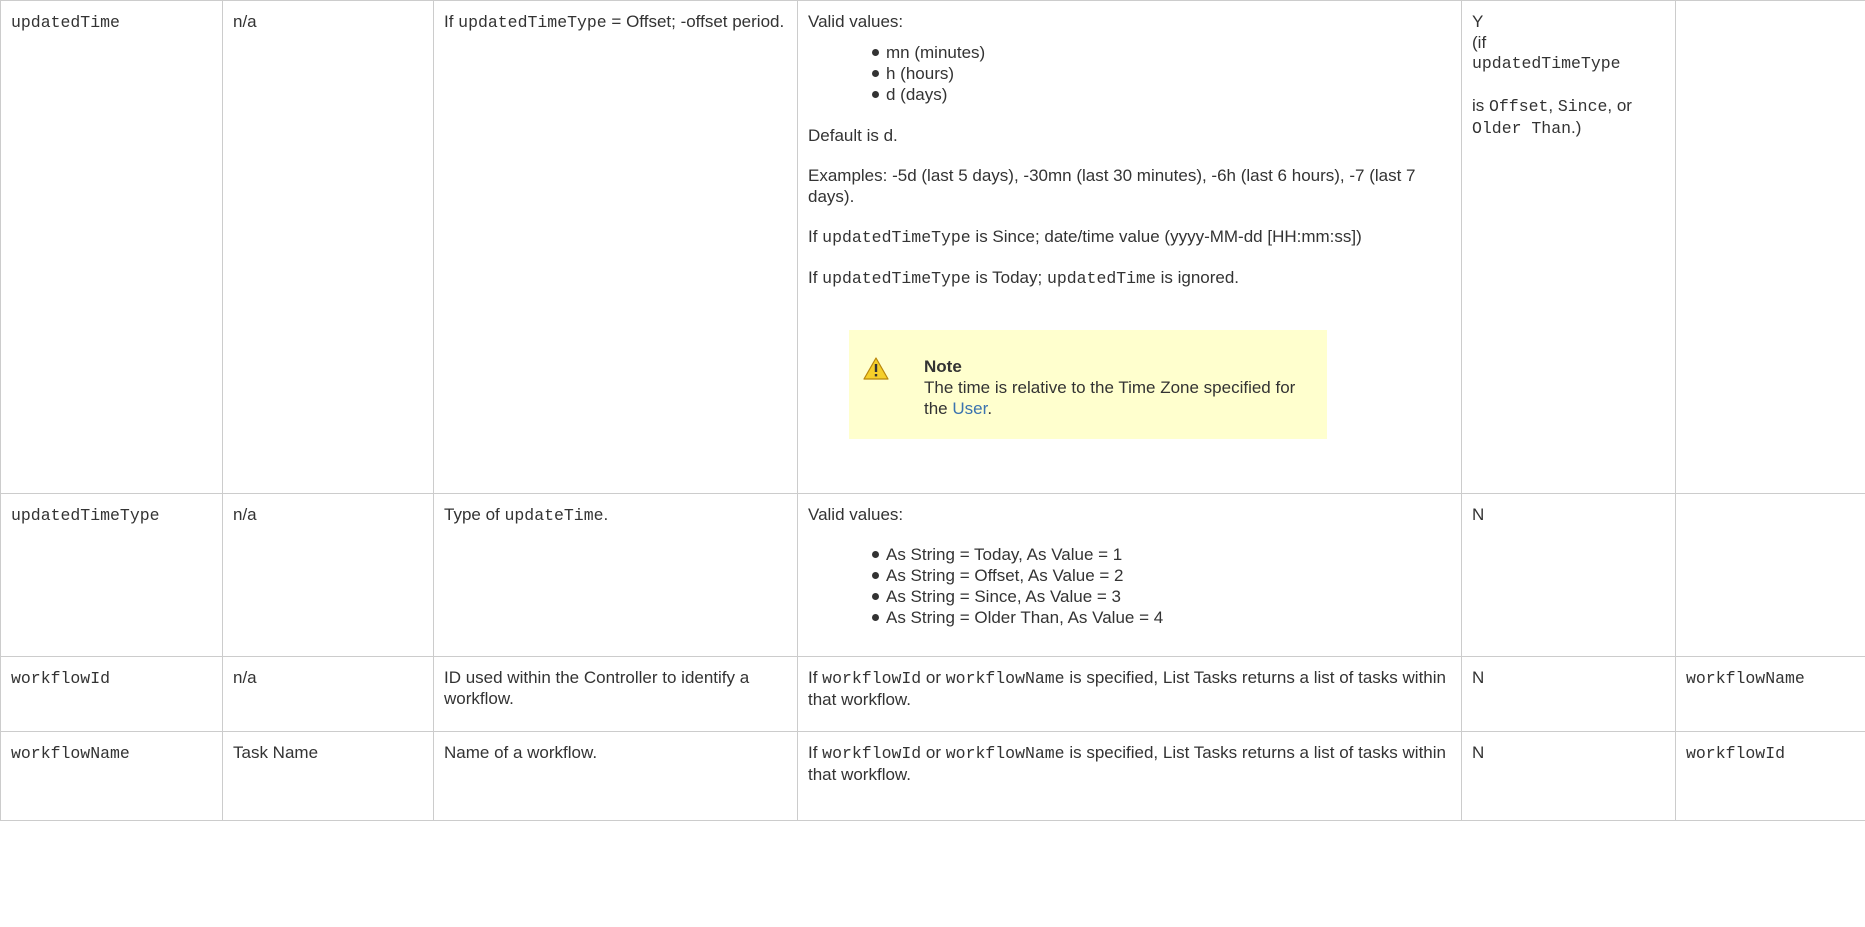  What do you see at coordinates (815, 277) in the screenshot?
I see `today-pre: If` at bounding box center [815, 277].